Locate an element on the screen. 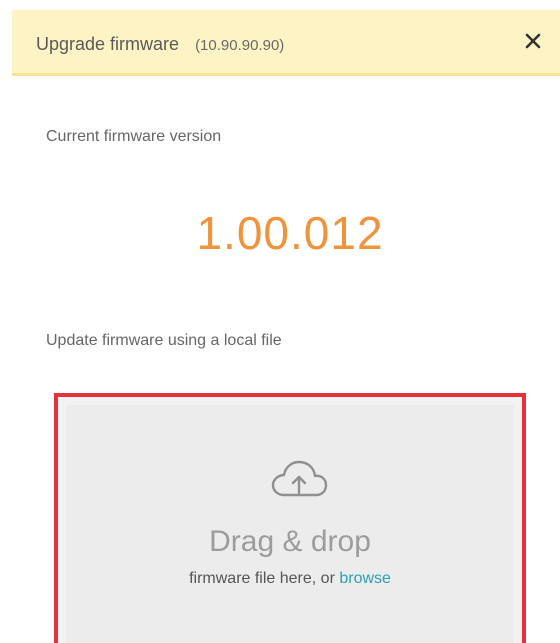  cloud-upload-icon is located at coordinates (299, 478).